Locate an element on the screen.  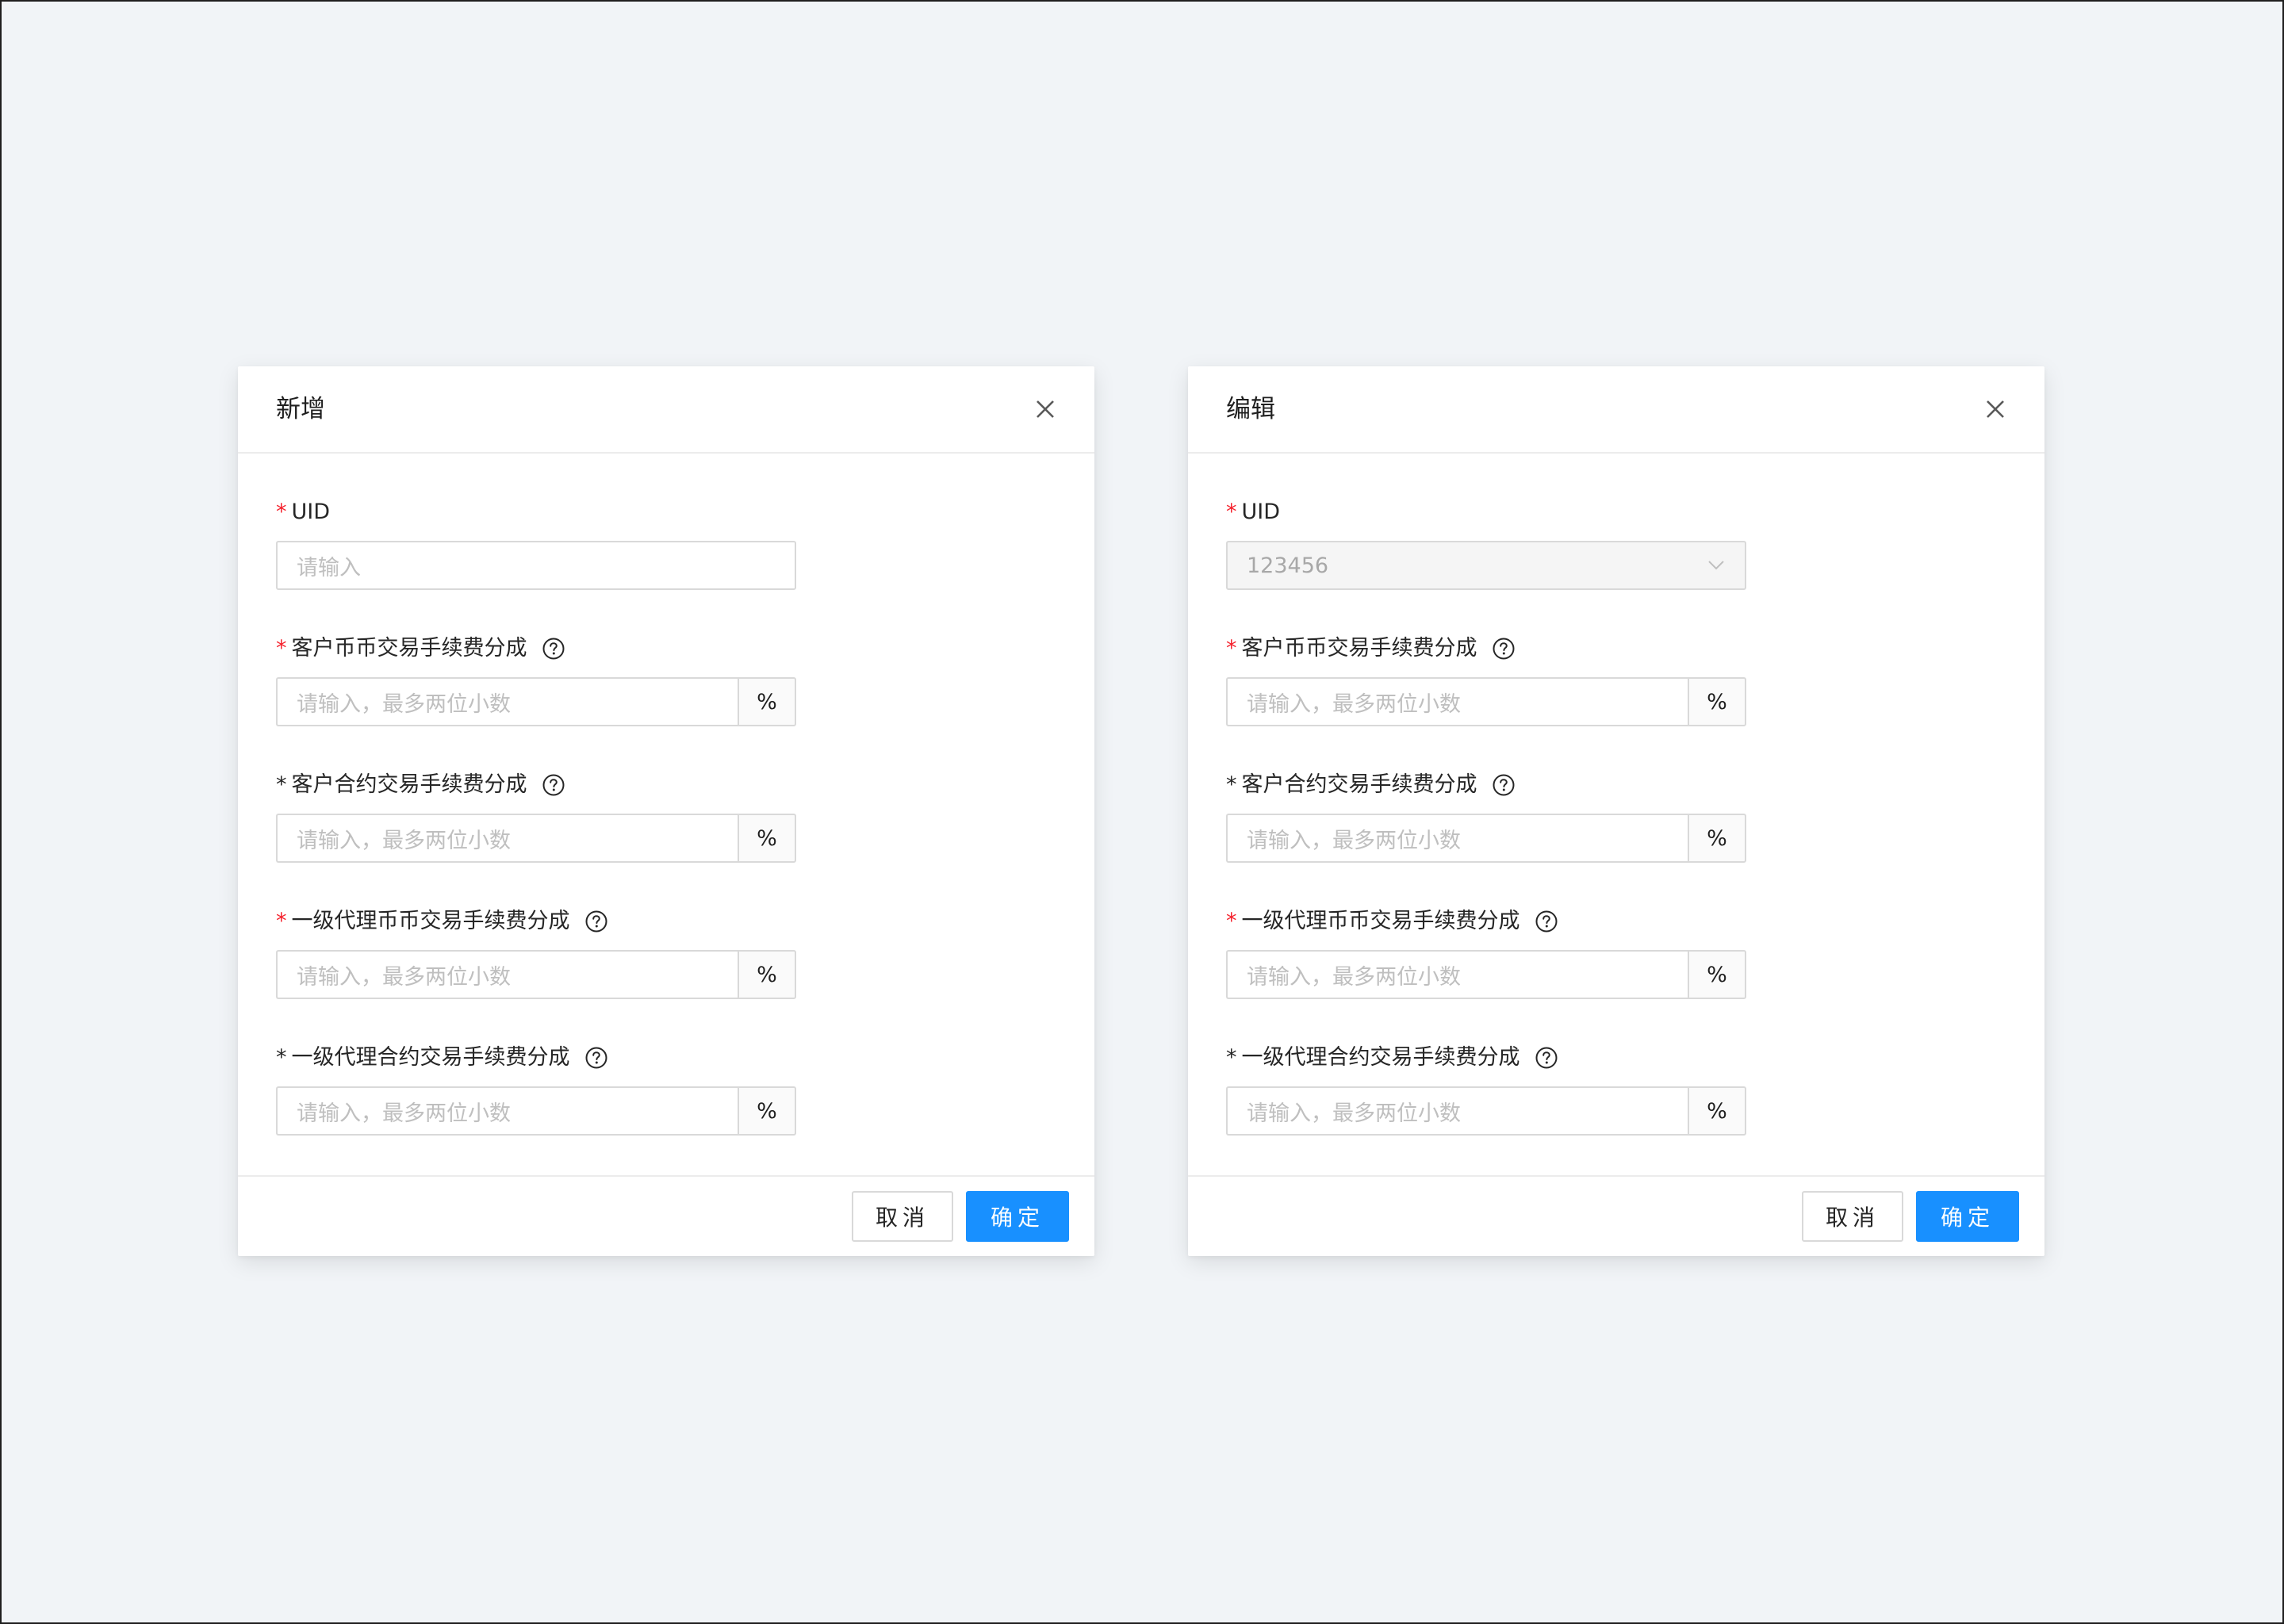
uid-select-value: 123456 is located at coordinates (1288, 565).